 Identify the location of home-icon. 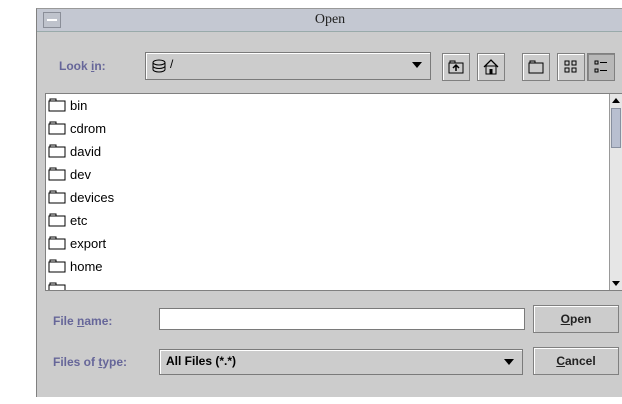
(491, 67).